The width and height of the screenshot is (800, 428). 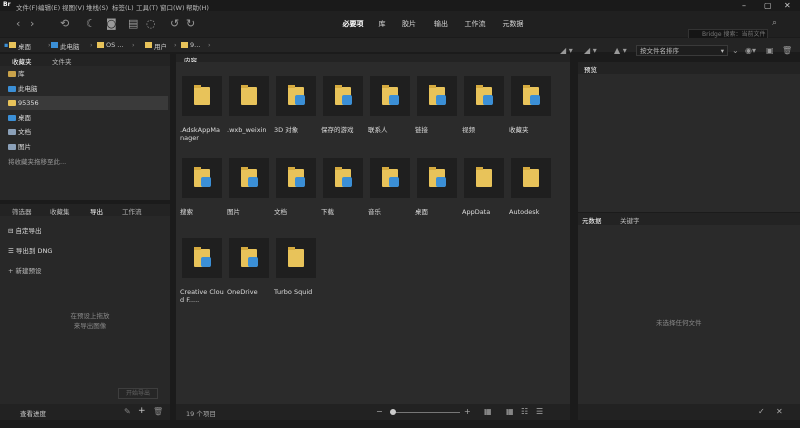 I want to click on favorite-item: 库, so click(x=84, y=74).